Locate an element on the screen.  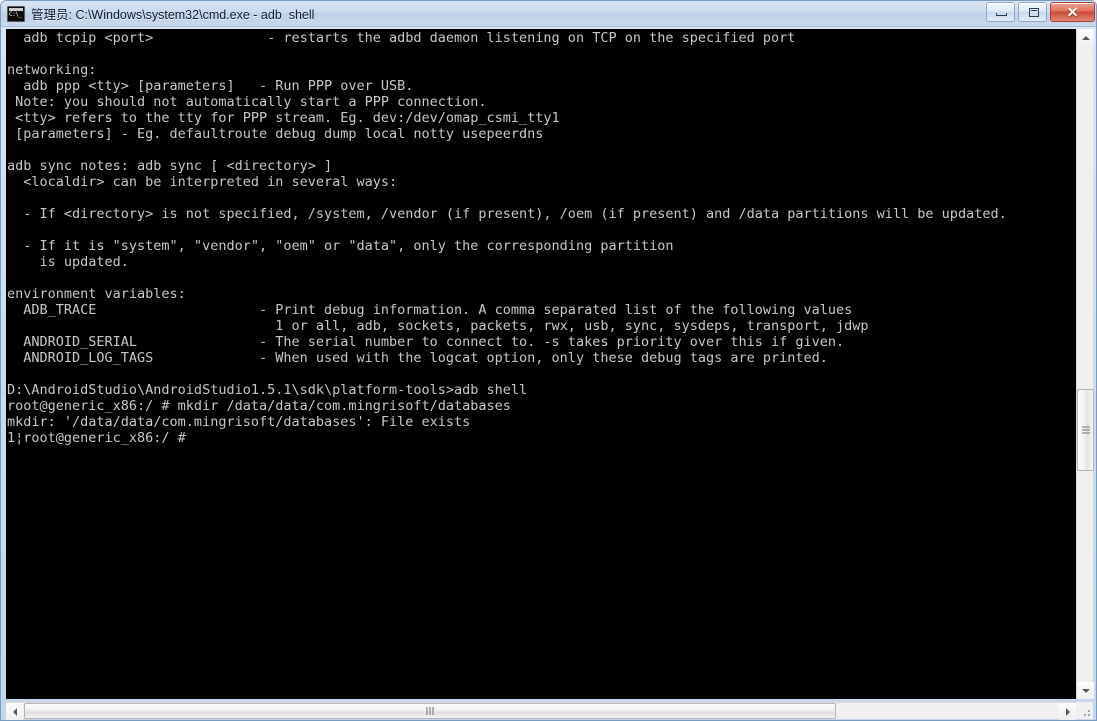
scroll-right-arrow-icon is located at coordinates (1067, 711).